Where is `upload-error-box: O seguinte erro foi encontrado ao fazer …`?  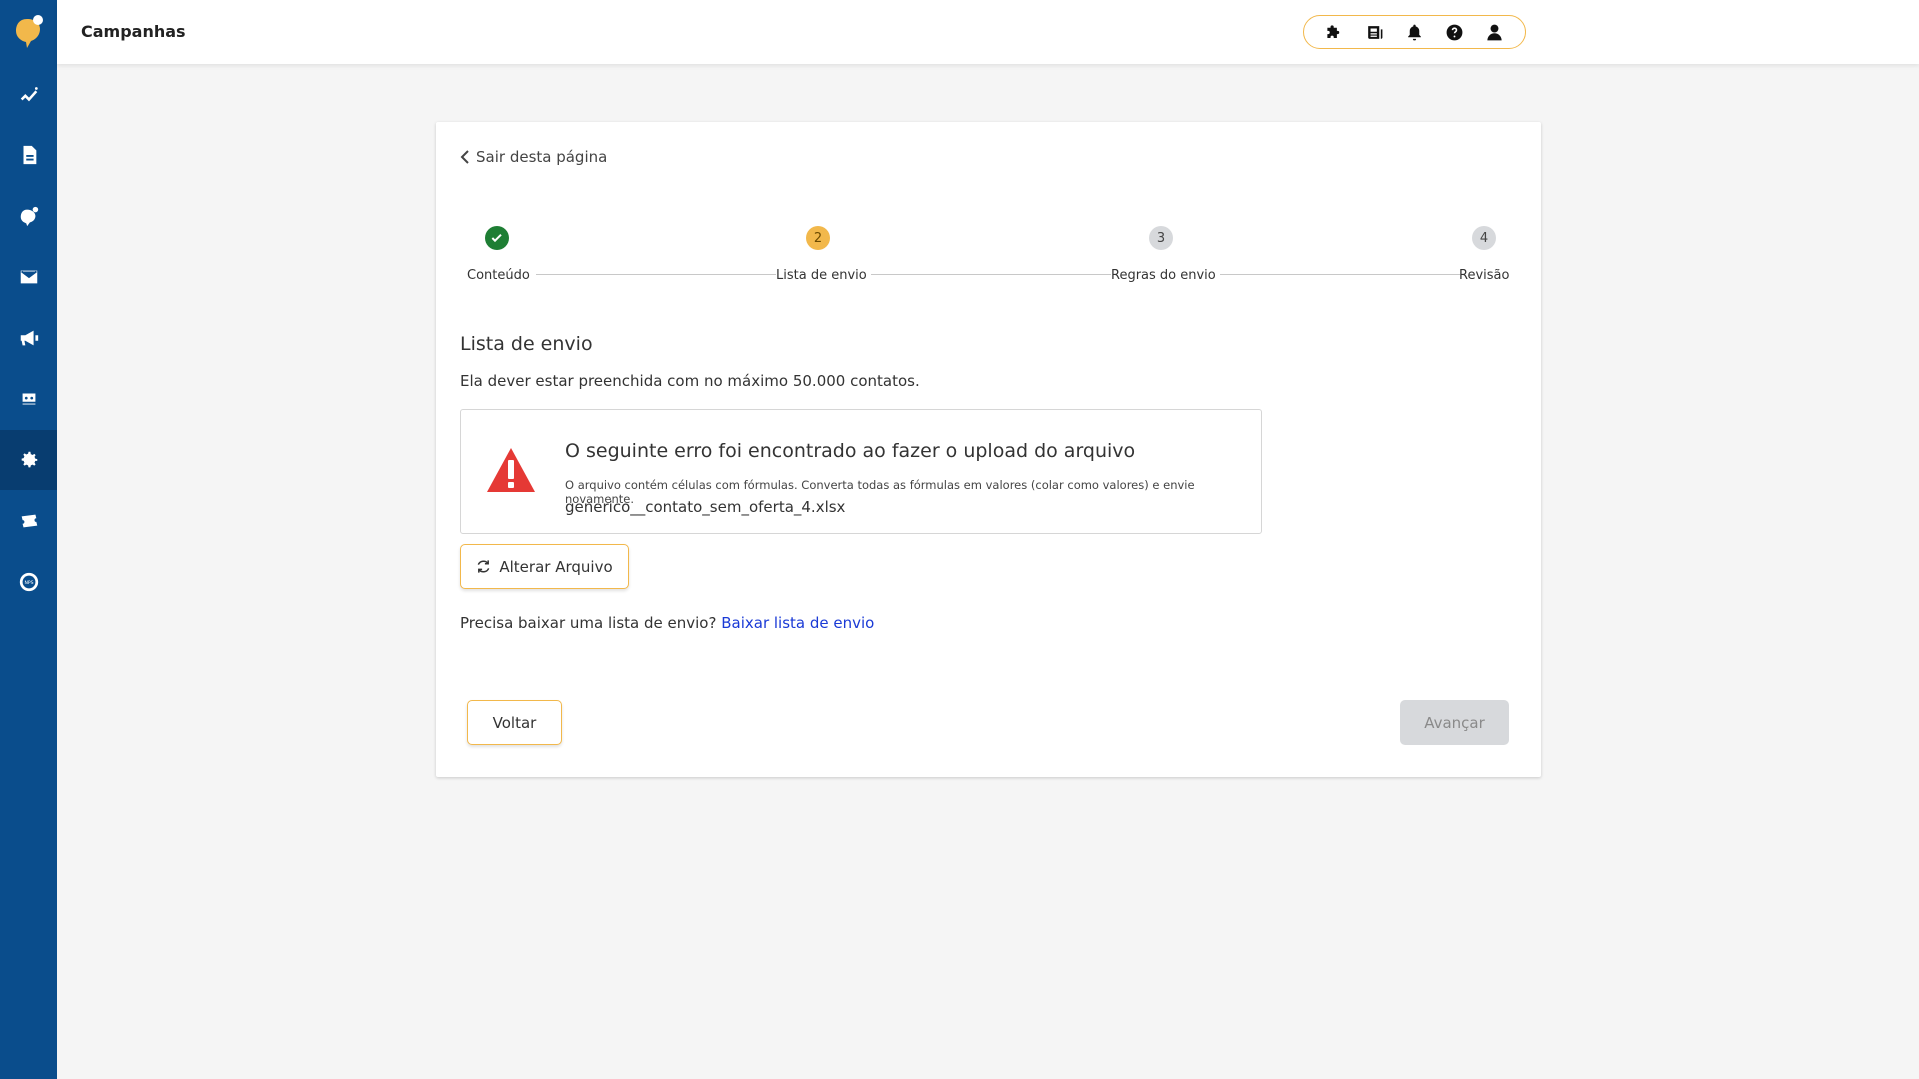
upload-error-box: O seguinte erro foi encontrado ao fazer … is located at coordinates (861, 471).